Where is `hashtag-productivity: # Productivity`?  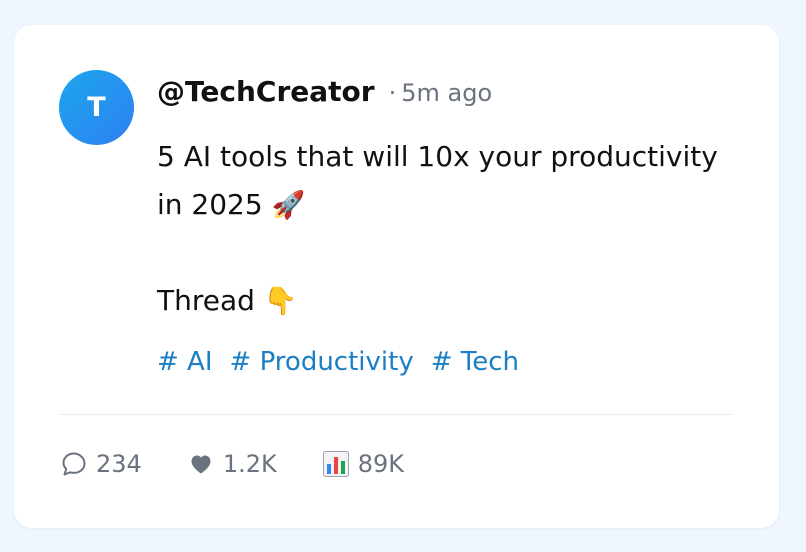
hashtag-productivity: # Productivity is located at coordinates (322, 362).